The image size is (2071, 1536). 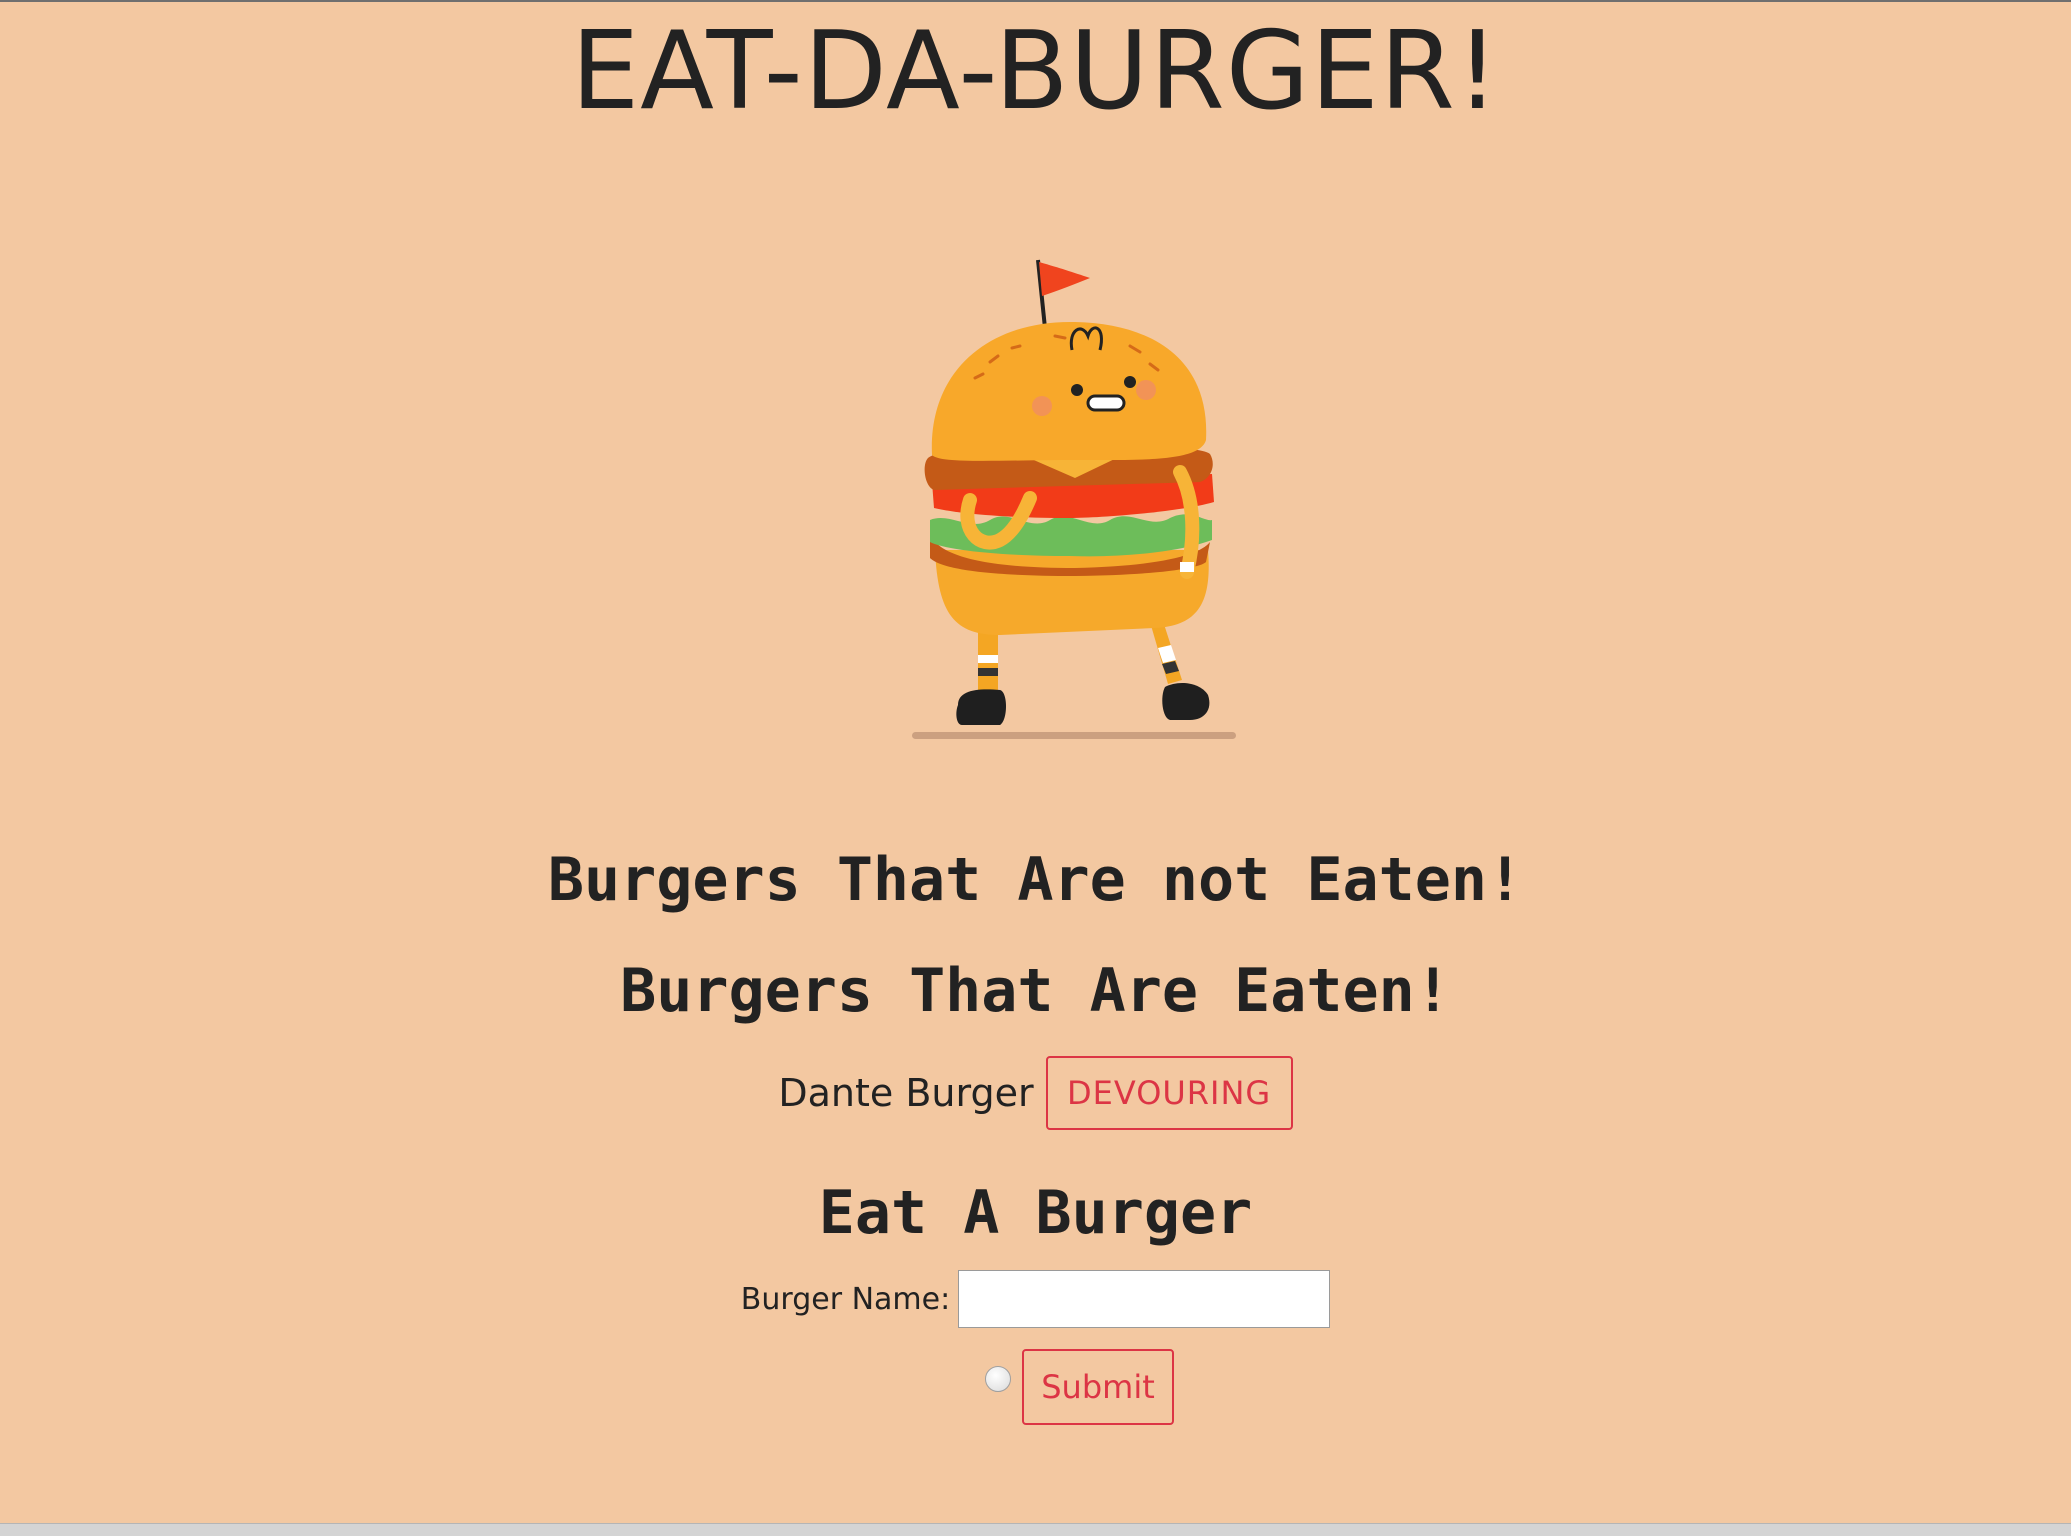 I want to click on page-title: EAT-DA-BURGER!, so click(x=1035, y=71).